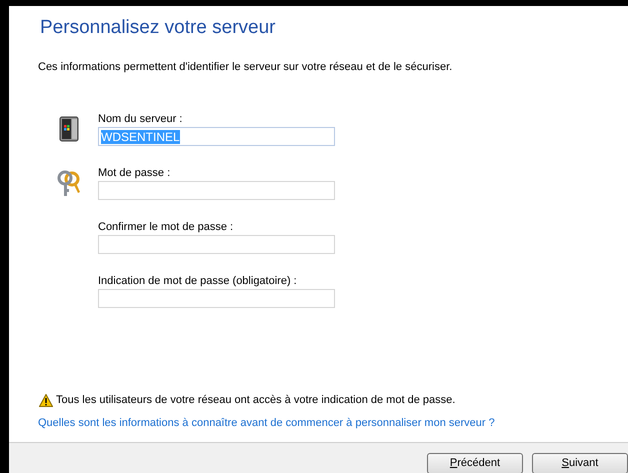 This screenshot has height=473, width=628. What do you see at coordinates (46, 400) in the screenshot?
I see `warning-icon` at bounding box center [46, 400].